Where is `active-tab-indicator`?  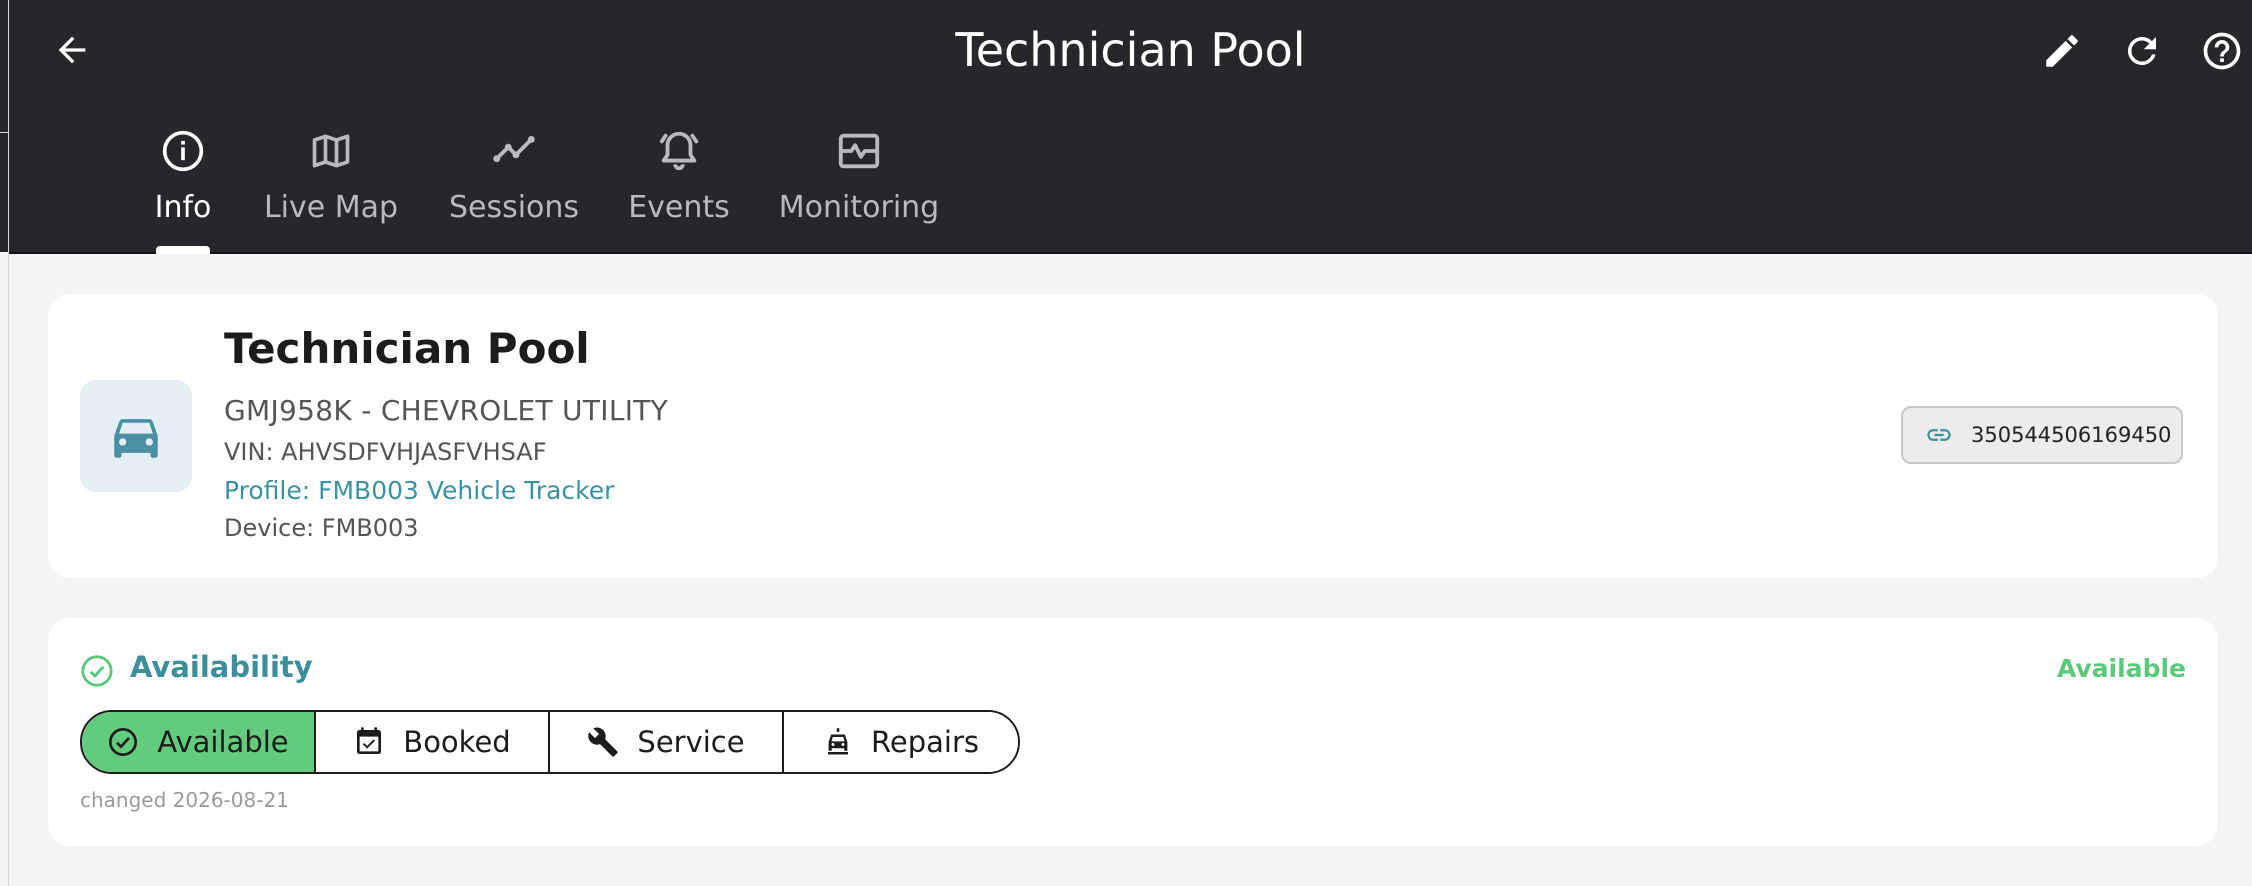 active-tab-indicator is located at coordinates (183, 250).